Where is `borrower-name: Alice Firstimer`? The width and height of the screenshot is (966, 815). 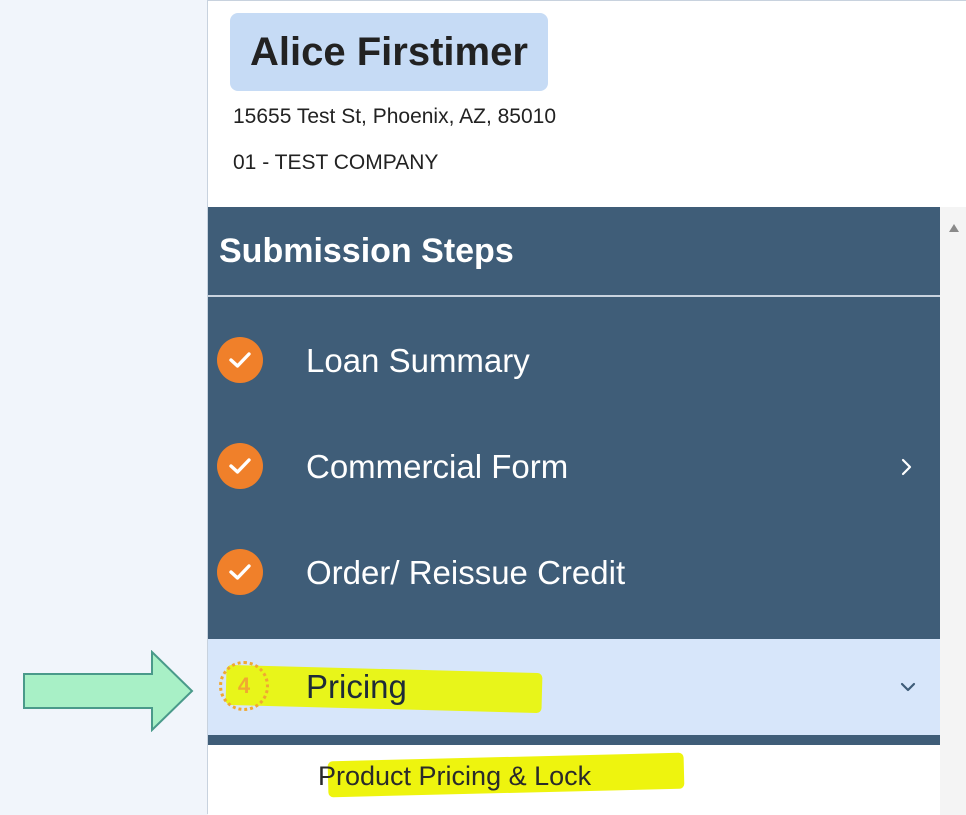
borrower-name: Alice Firstimer is located at coordinates (389, 52).